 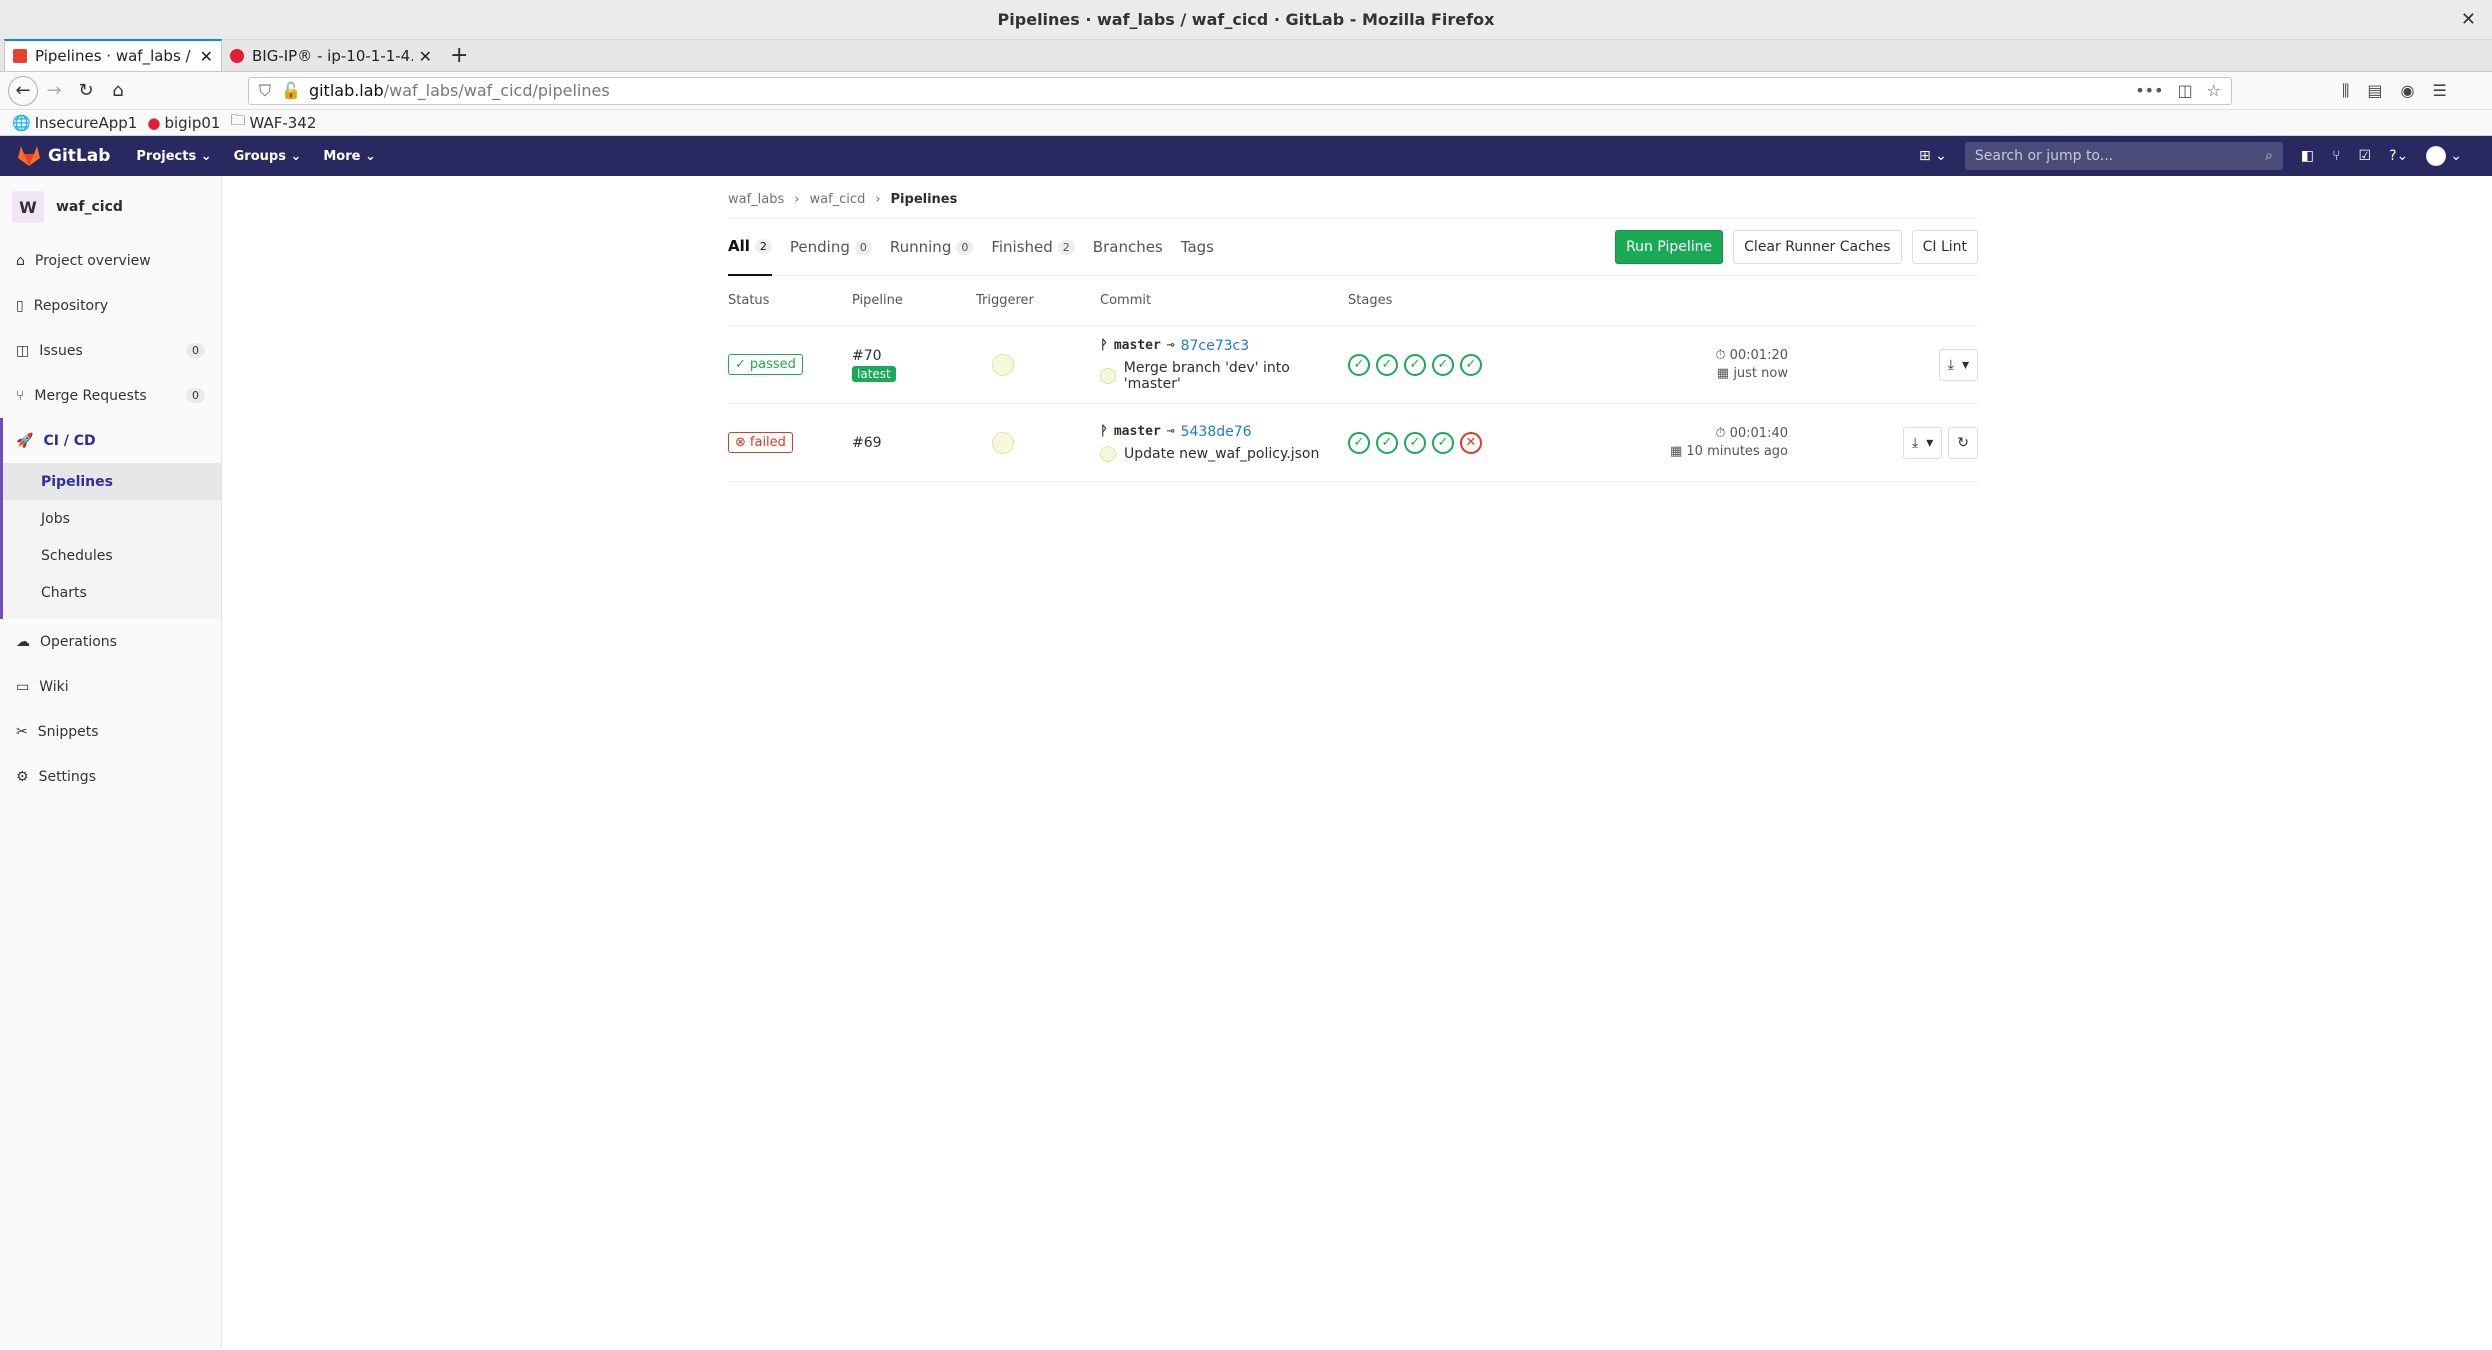 I want to click on tab-running: Running 0, so click(x=932, y=247).